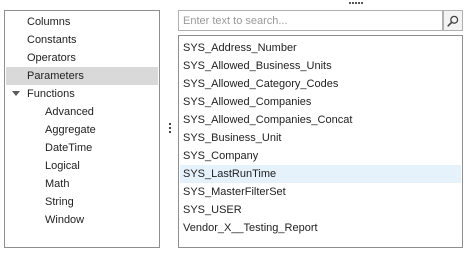  What do you see at coordinates (320, 156) in the screenshot?
I see `list-item: SYS_Company` at bounding box center [320, 156].